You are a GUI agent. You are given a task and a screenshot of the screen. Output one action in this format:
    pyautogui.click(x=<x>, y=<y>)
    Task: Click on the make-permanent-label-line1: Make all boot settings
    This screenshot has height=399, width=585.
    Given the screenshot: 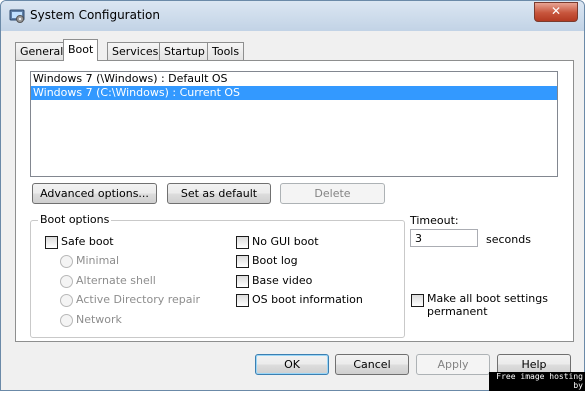 What is the action you would take?
    pyautogui.click(x=487, y=298)
    